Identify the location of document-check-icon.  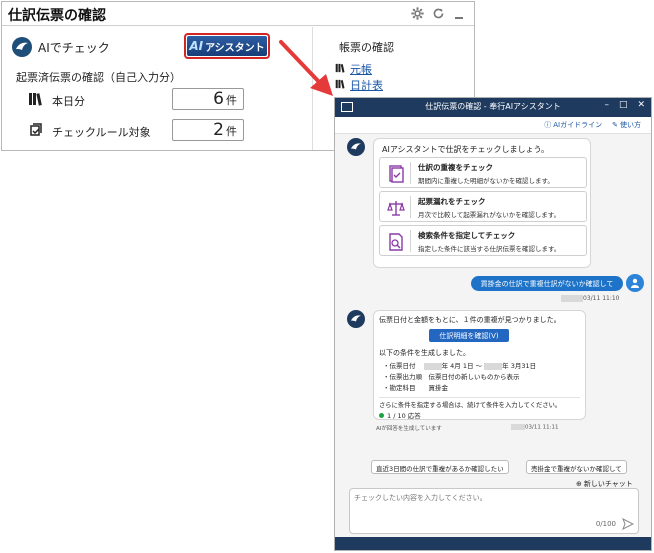
(396, 174).